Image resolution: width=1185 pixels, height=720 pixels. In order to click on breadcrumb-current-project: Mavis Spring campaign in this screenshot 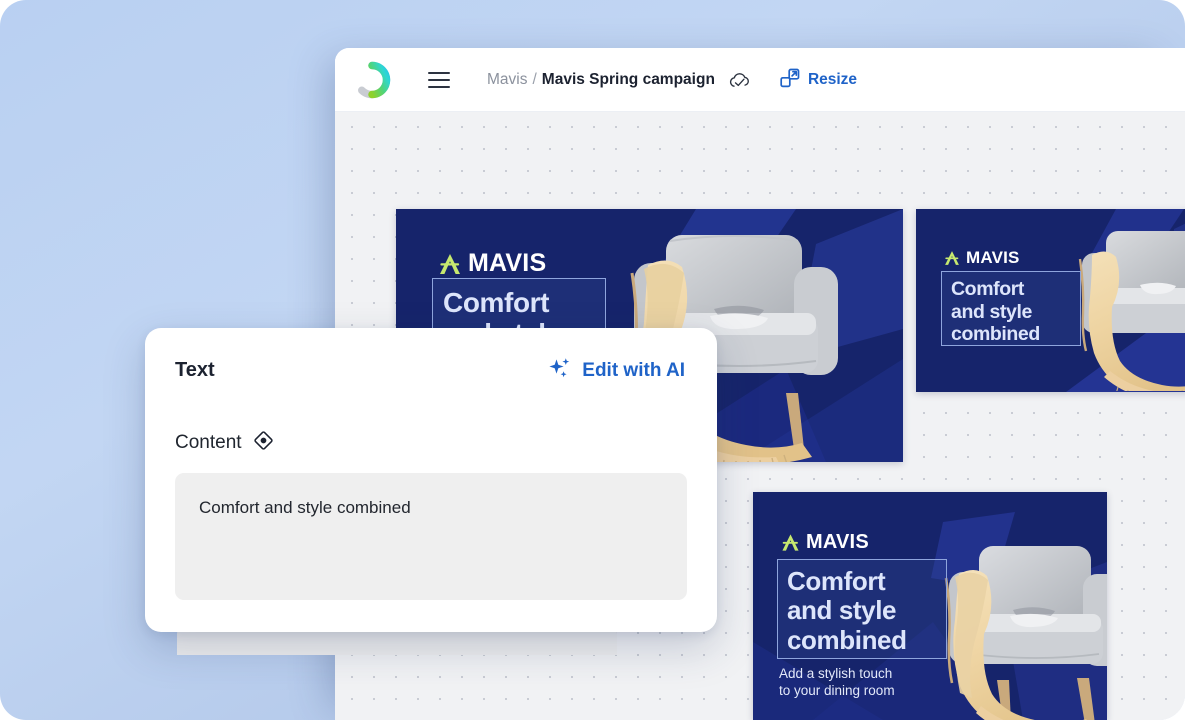, I will do `click(628, 80)`.